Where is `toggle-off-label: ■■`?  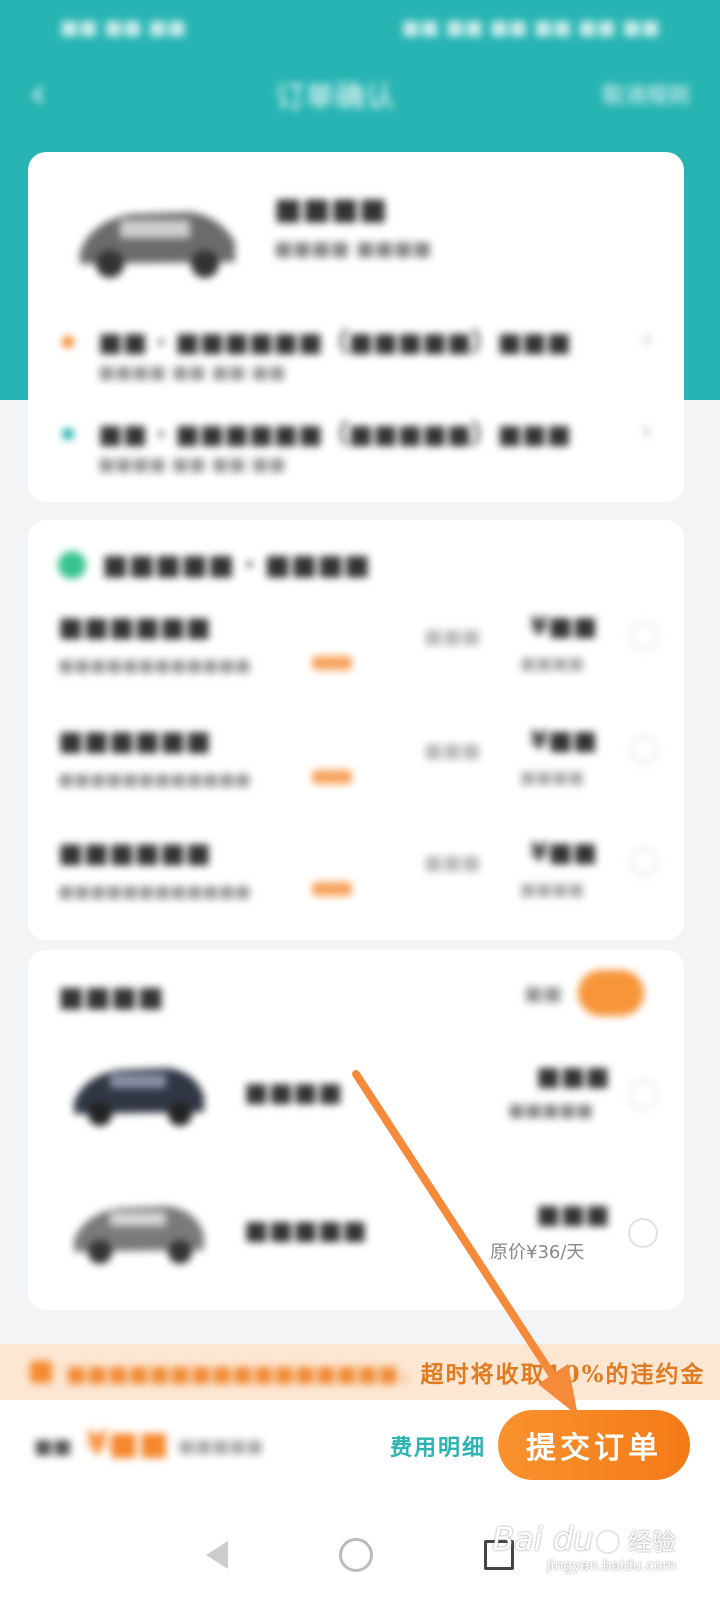 toggle-off-label: ■■ is located at coordinates (543, 993).